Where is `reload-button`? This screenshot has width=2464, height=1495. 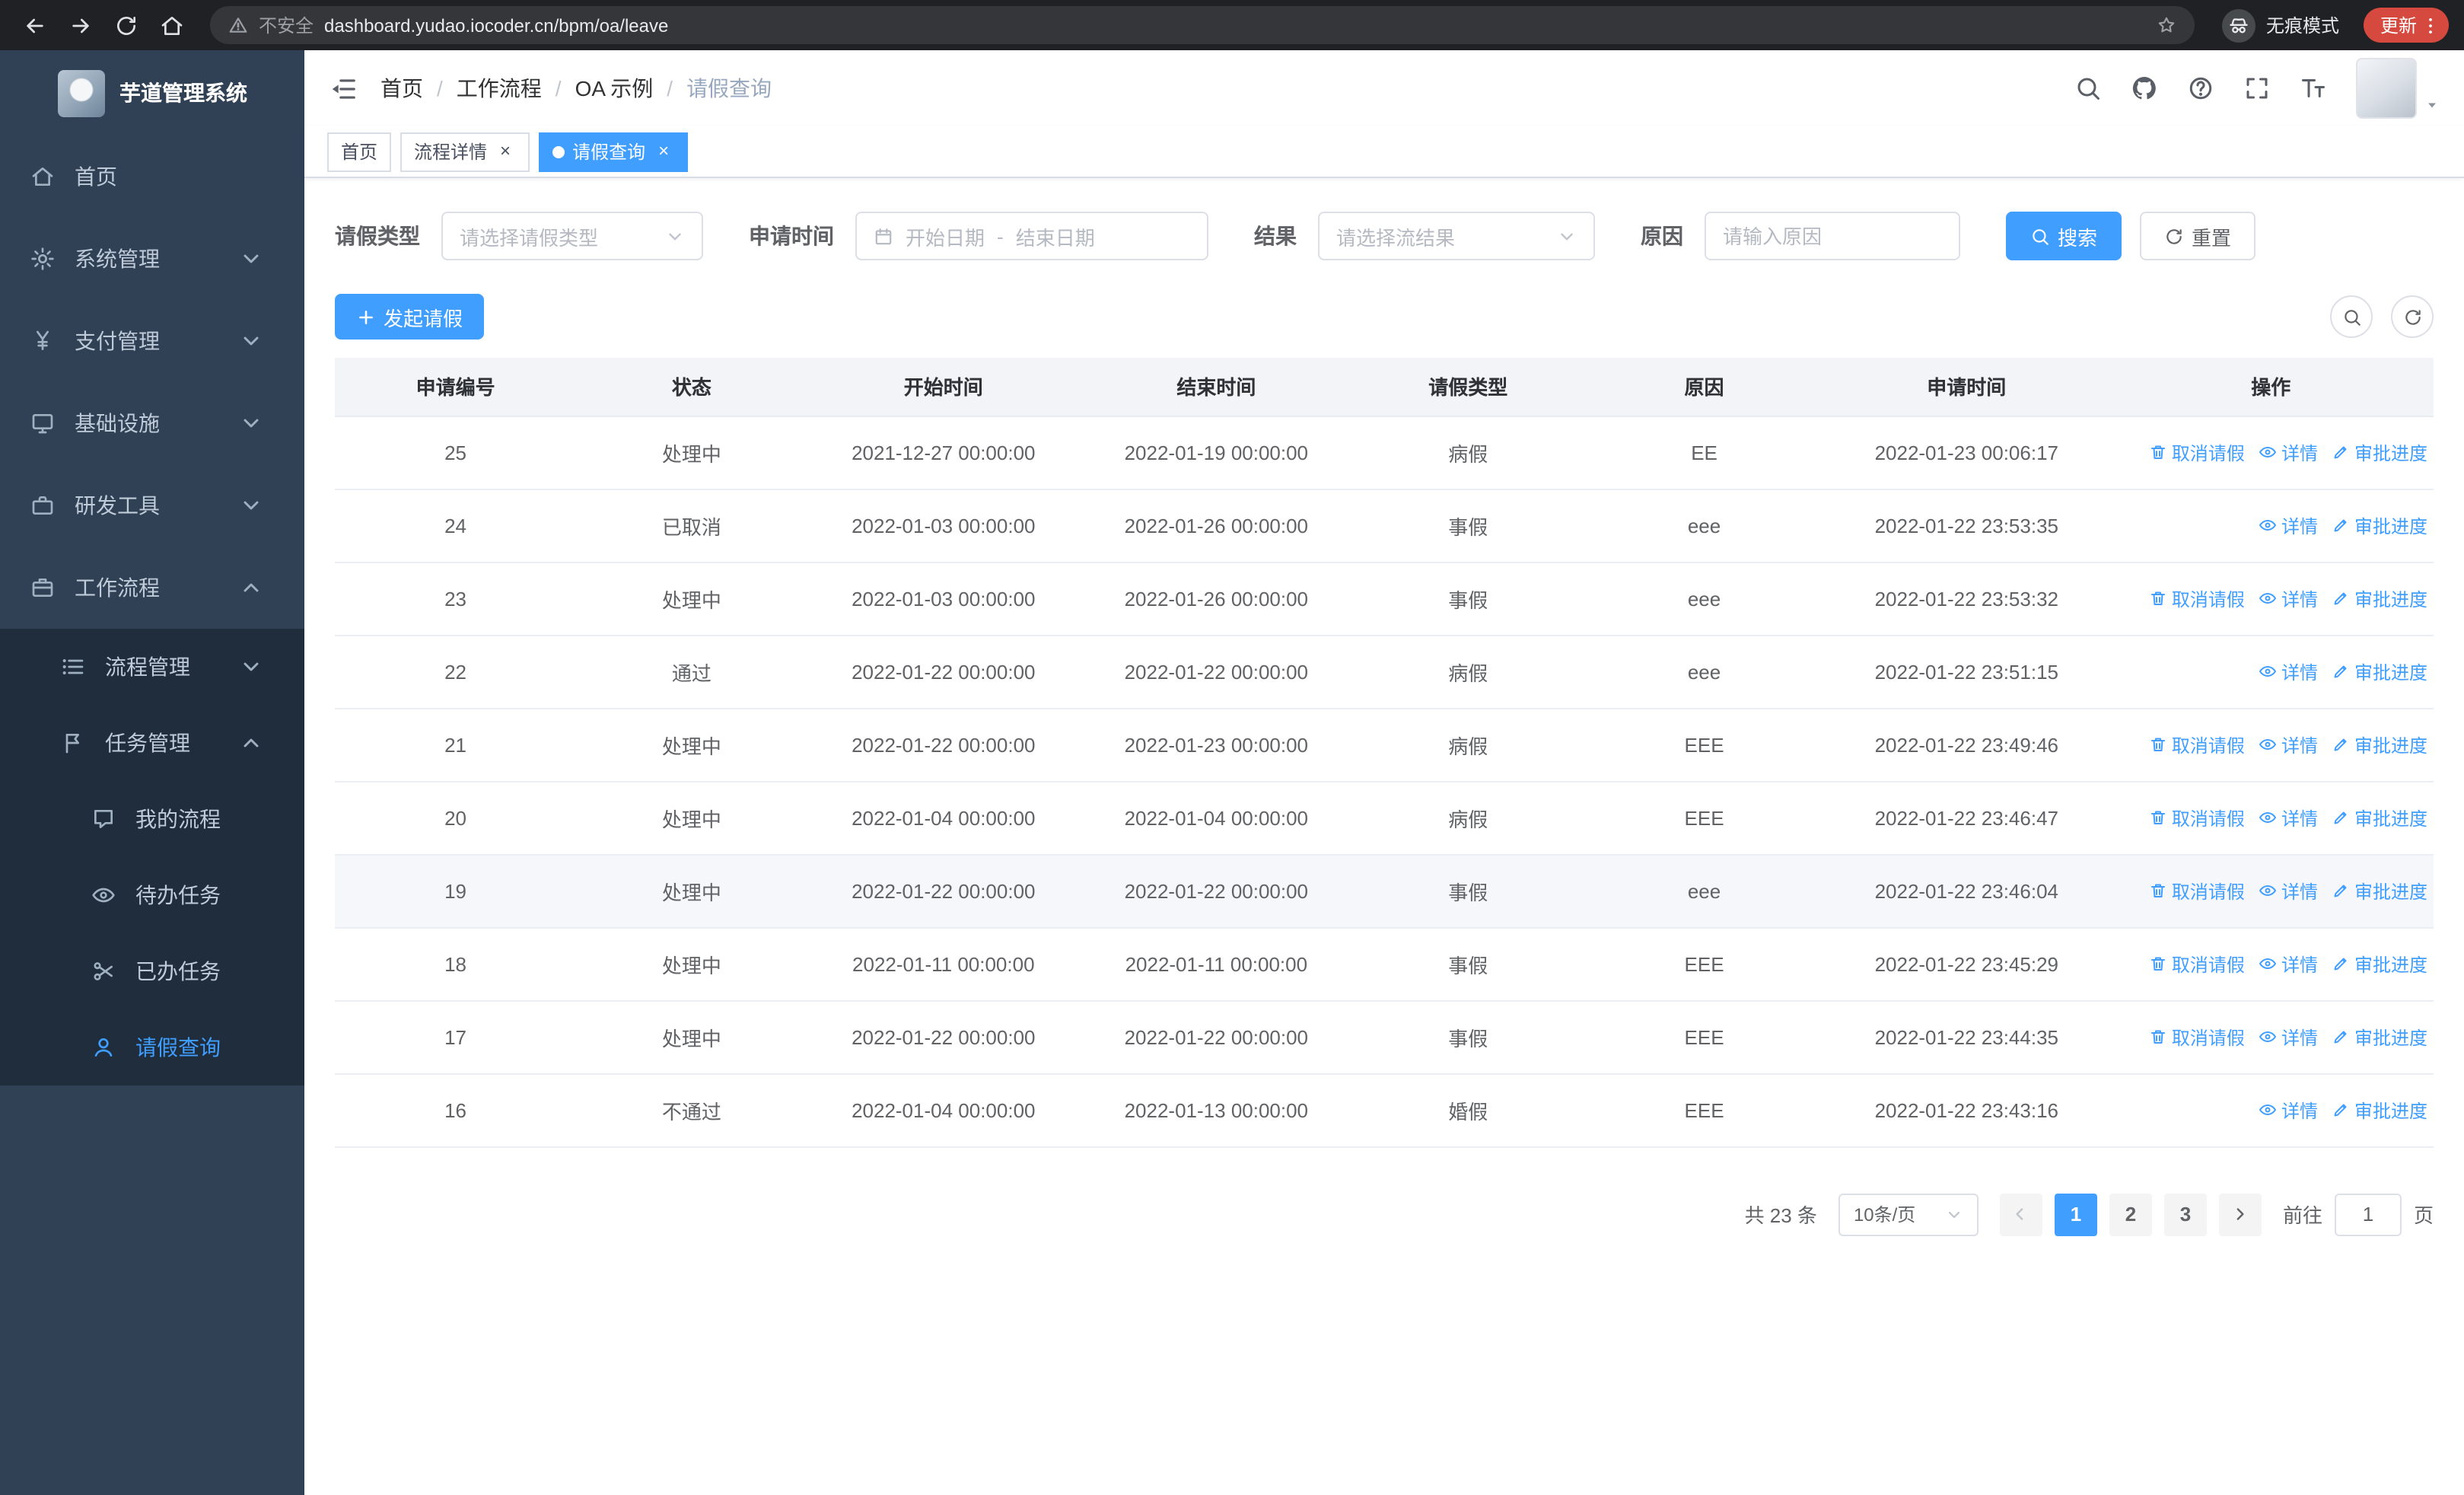 reload-button is located at coordinates (126, 25).